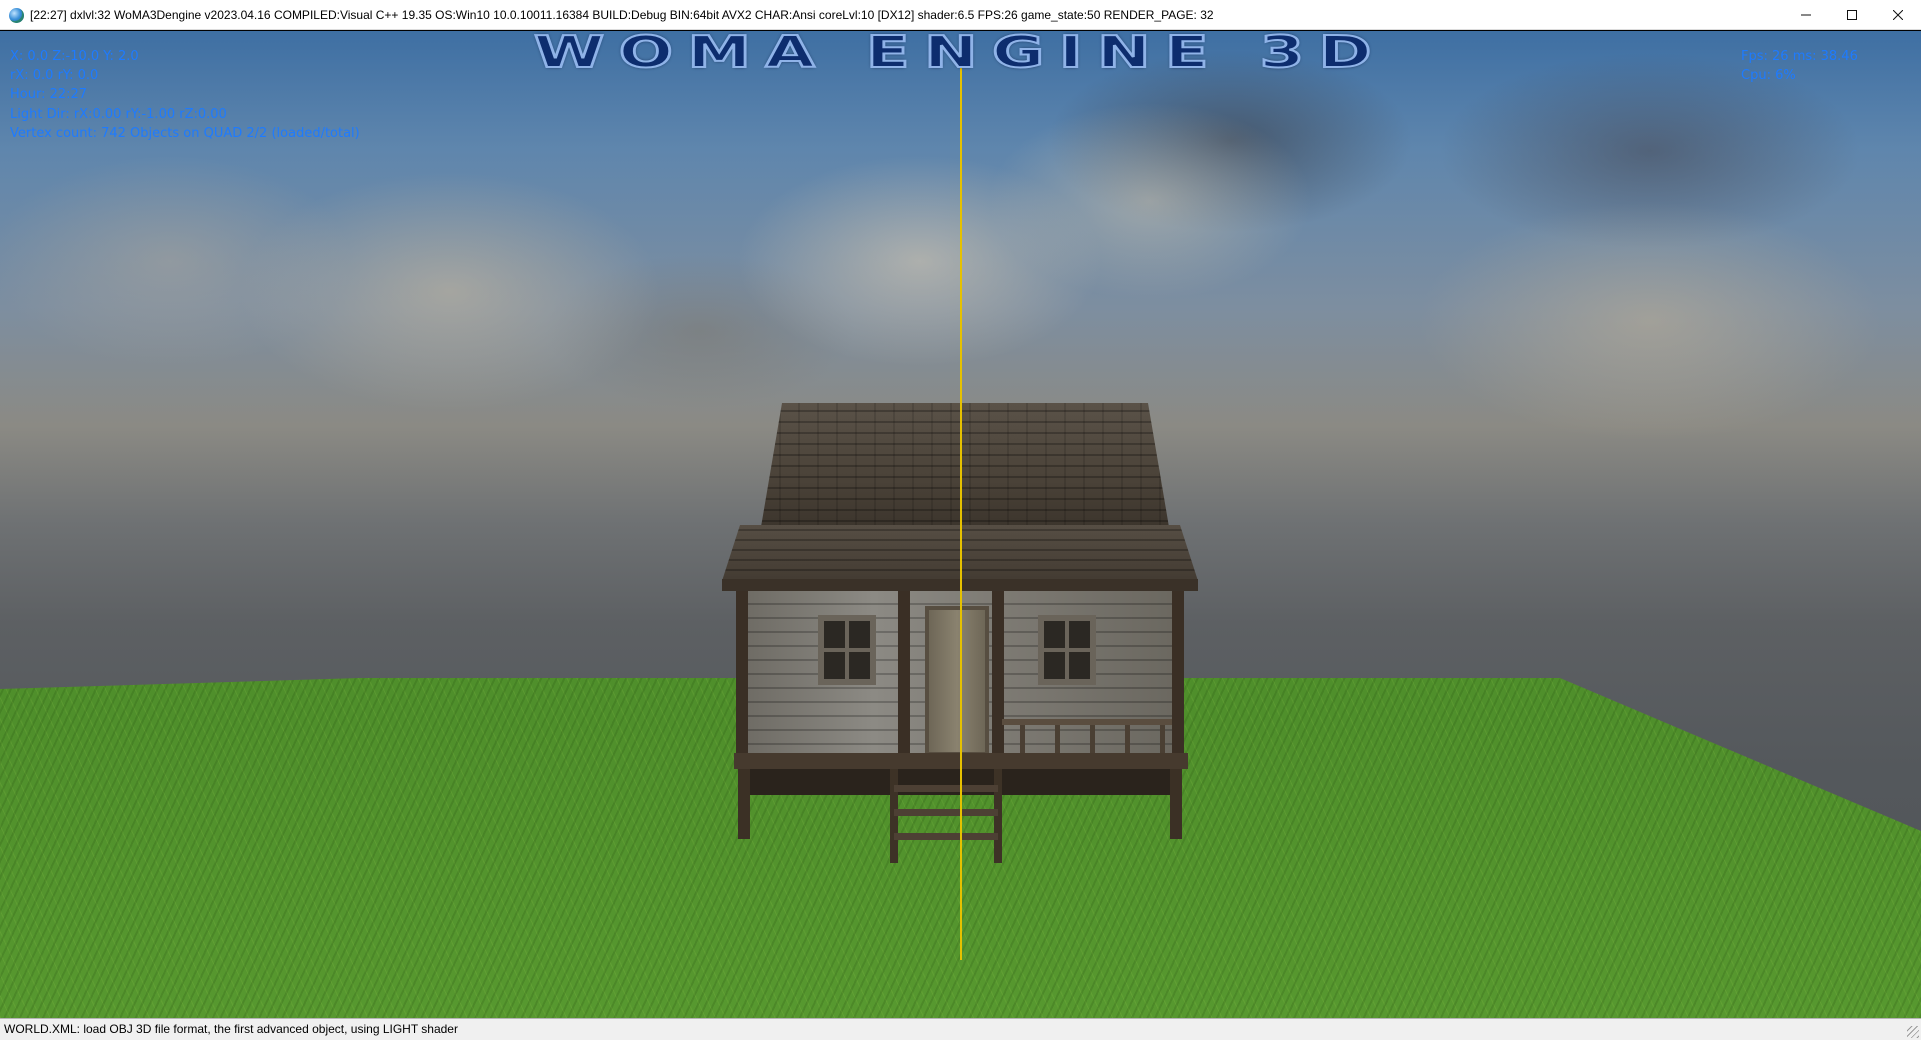 This screenshot has height=1040, width=1921. I want to click on hud-hour: Hour: 22:27, so click(49, 94).